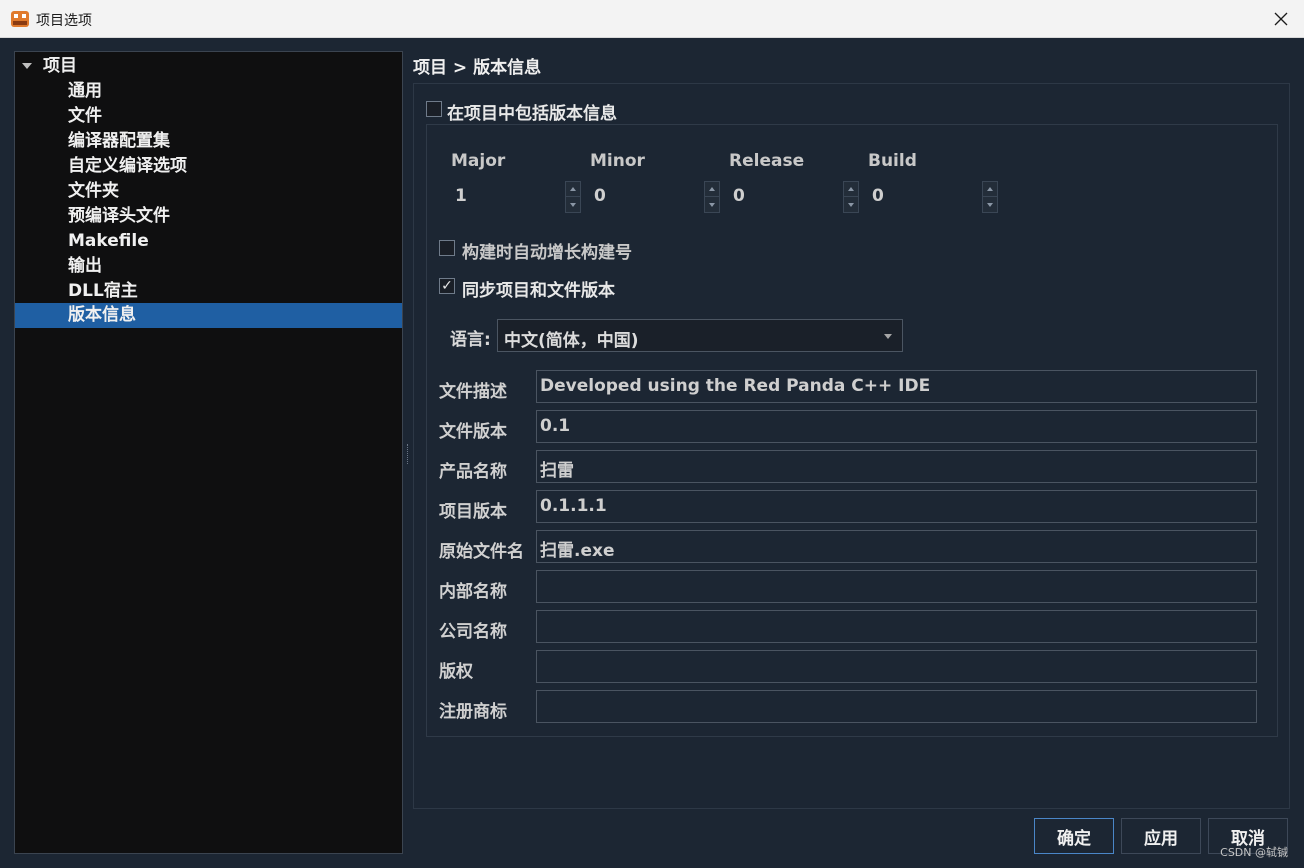 Image resolution: width=1304 pixels, height=868 pixels. What do you see at coordinates (739, 196) in the screenshot?
I see `release-value: 0` at bounding box center [739, 196].